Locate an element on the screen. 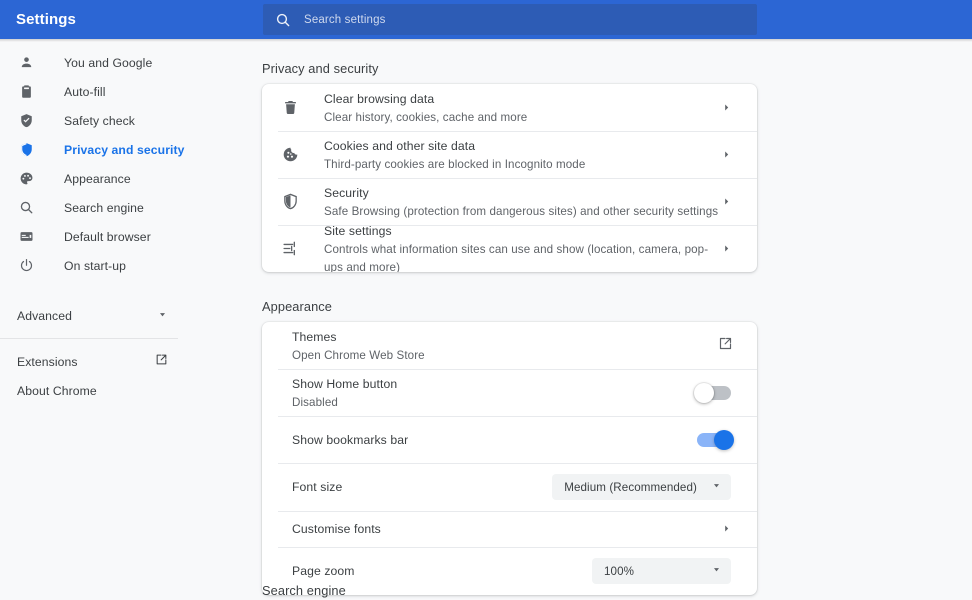 The height and width of the screenshot is (600, 972). sidebar-item-safety-check: Safety check is located at coordinates (116, 120).